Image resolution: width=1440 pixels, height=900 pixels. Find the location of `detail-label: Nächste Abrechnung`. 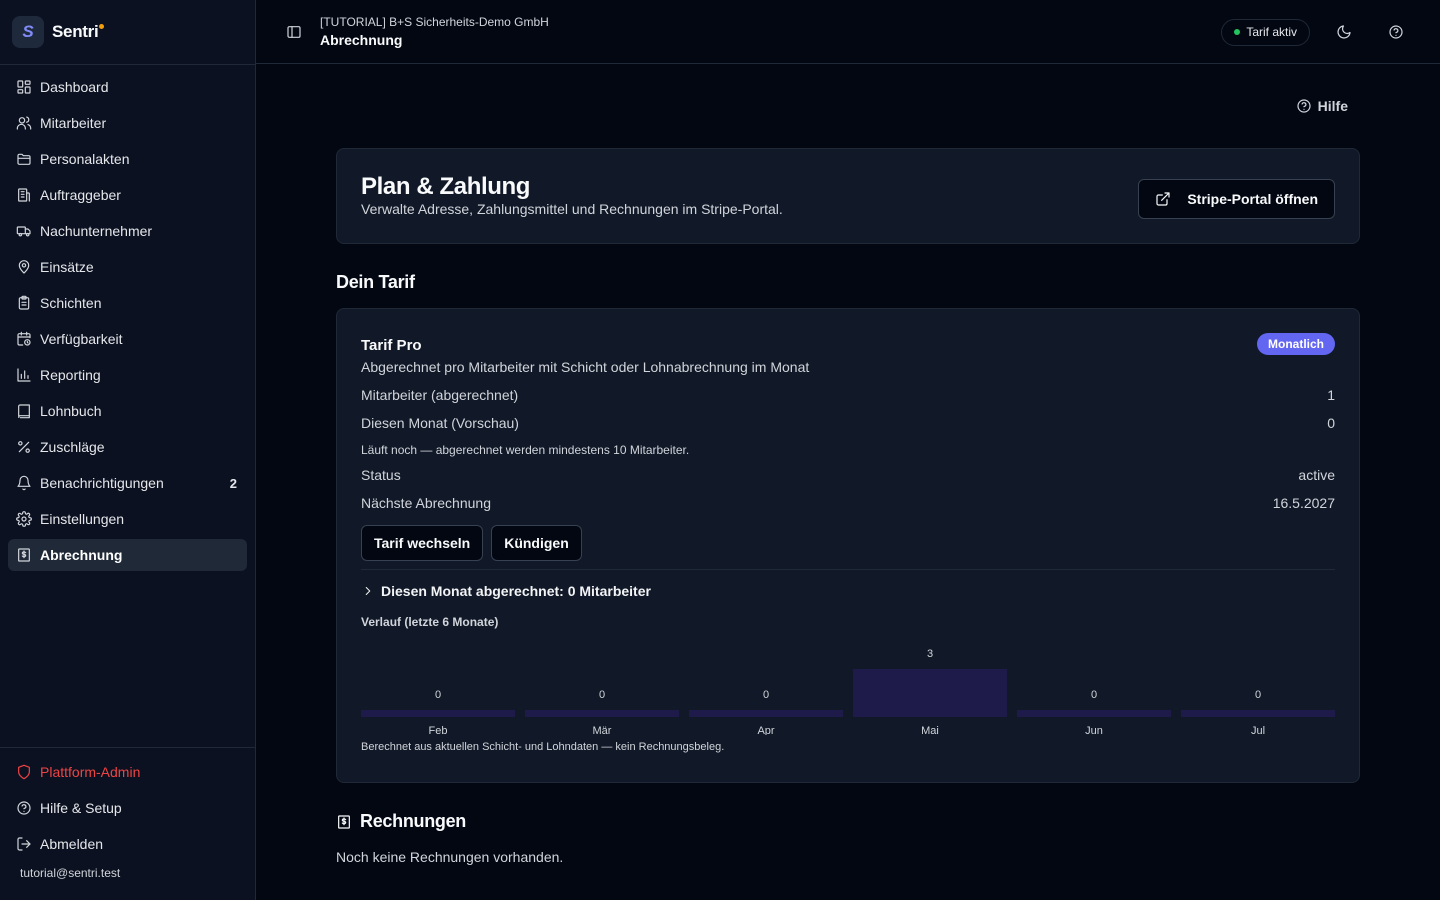

detail-label: Nächste Abrechnung is located at coordinates (426, 503).